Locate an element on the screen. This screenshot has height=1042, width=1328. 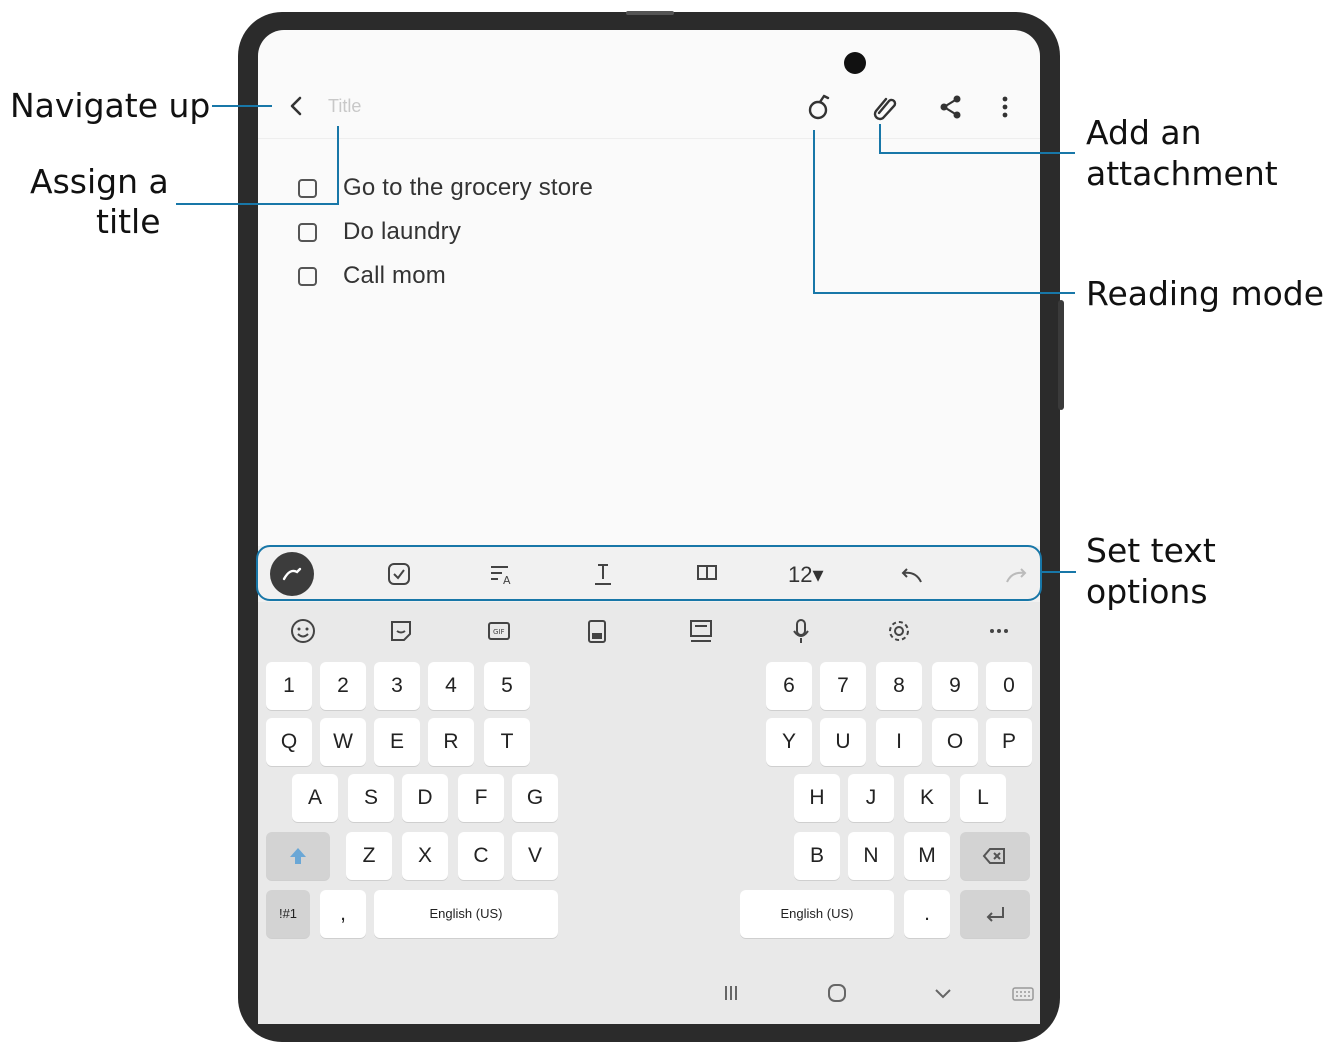
key: P is located at coordinates (1009, 742).